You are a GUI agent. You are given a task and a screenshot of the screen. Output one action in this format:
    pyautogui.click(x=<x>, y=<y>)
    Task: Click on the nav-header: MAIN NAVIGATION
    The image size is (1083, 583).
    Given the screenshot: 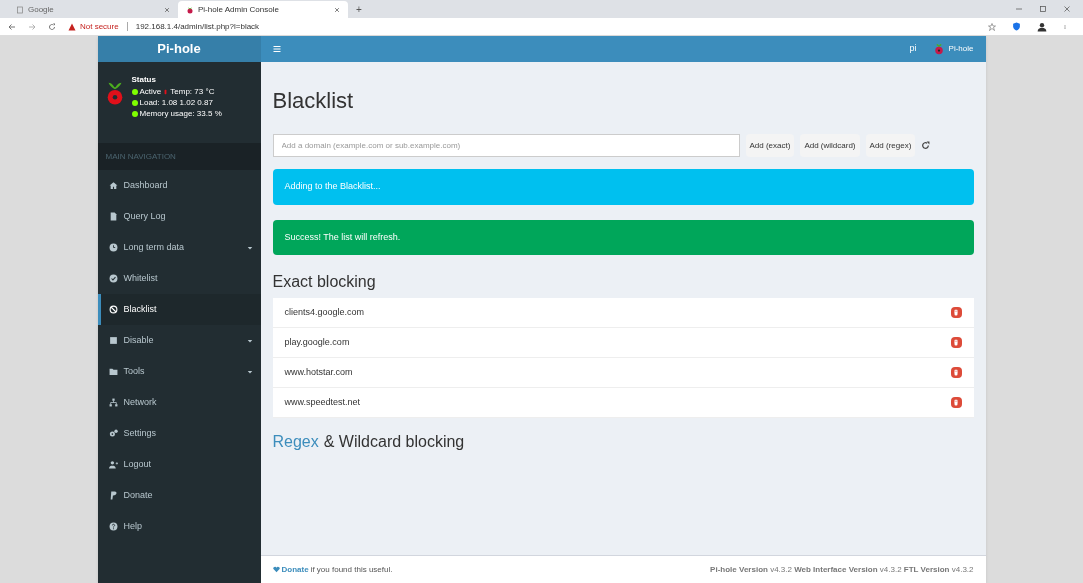 What is the action you would take?
    pyautogui.click(x=140, y=156)
    